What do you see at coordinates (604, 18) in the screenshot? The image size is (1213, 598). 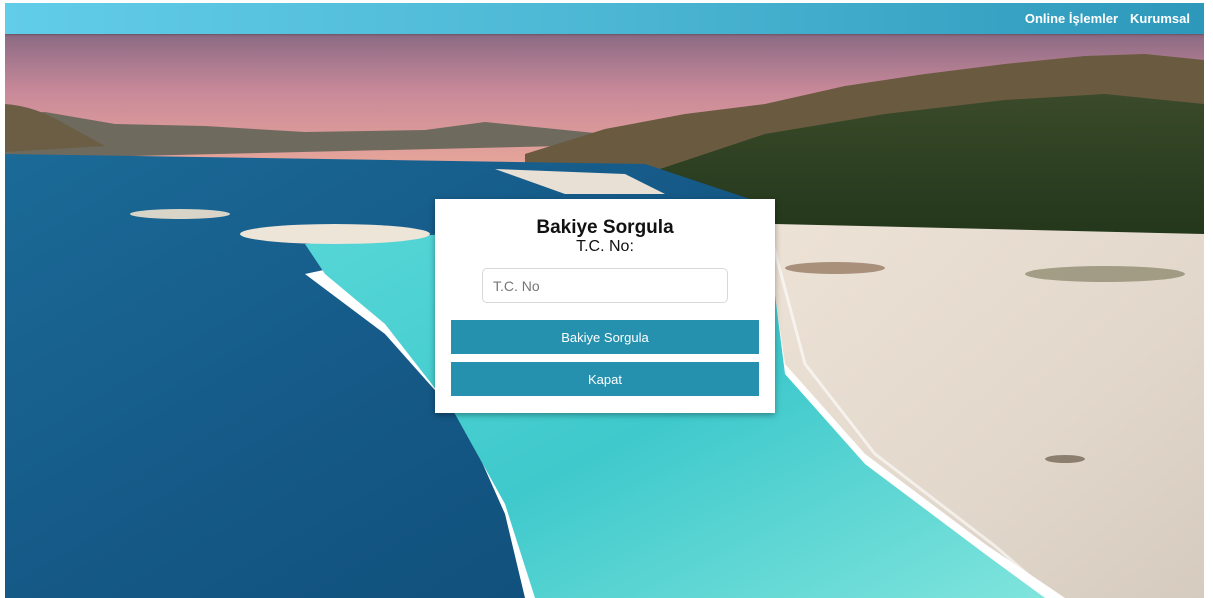 I see `top-navigation-bar: Online İşlemler Kurumsal` at bounding box center [604, 18].